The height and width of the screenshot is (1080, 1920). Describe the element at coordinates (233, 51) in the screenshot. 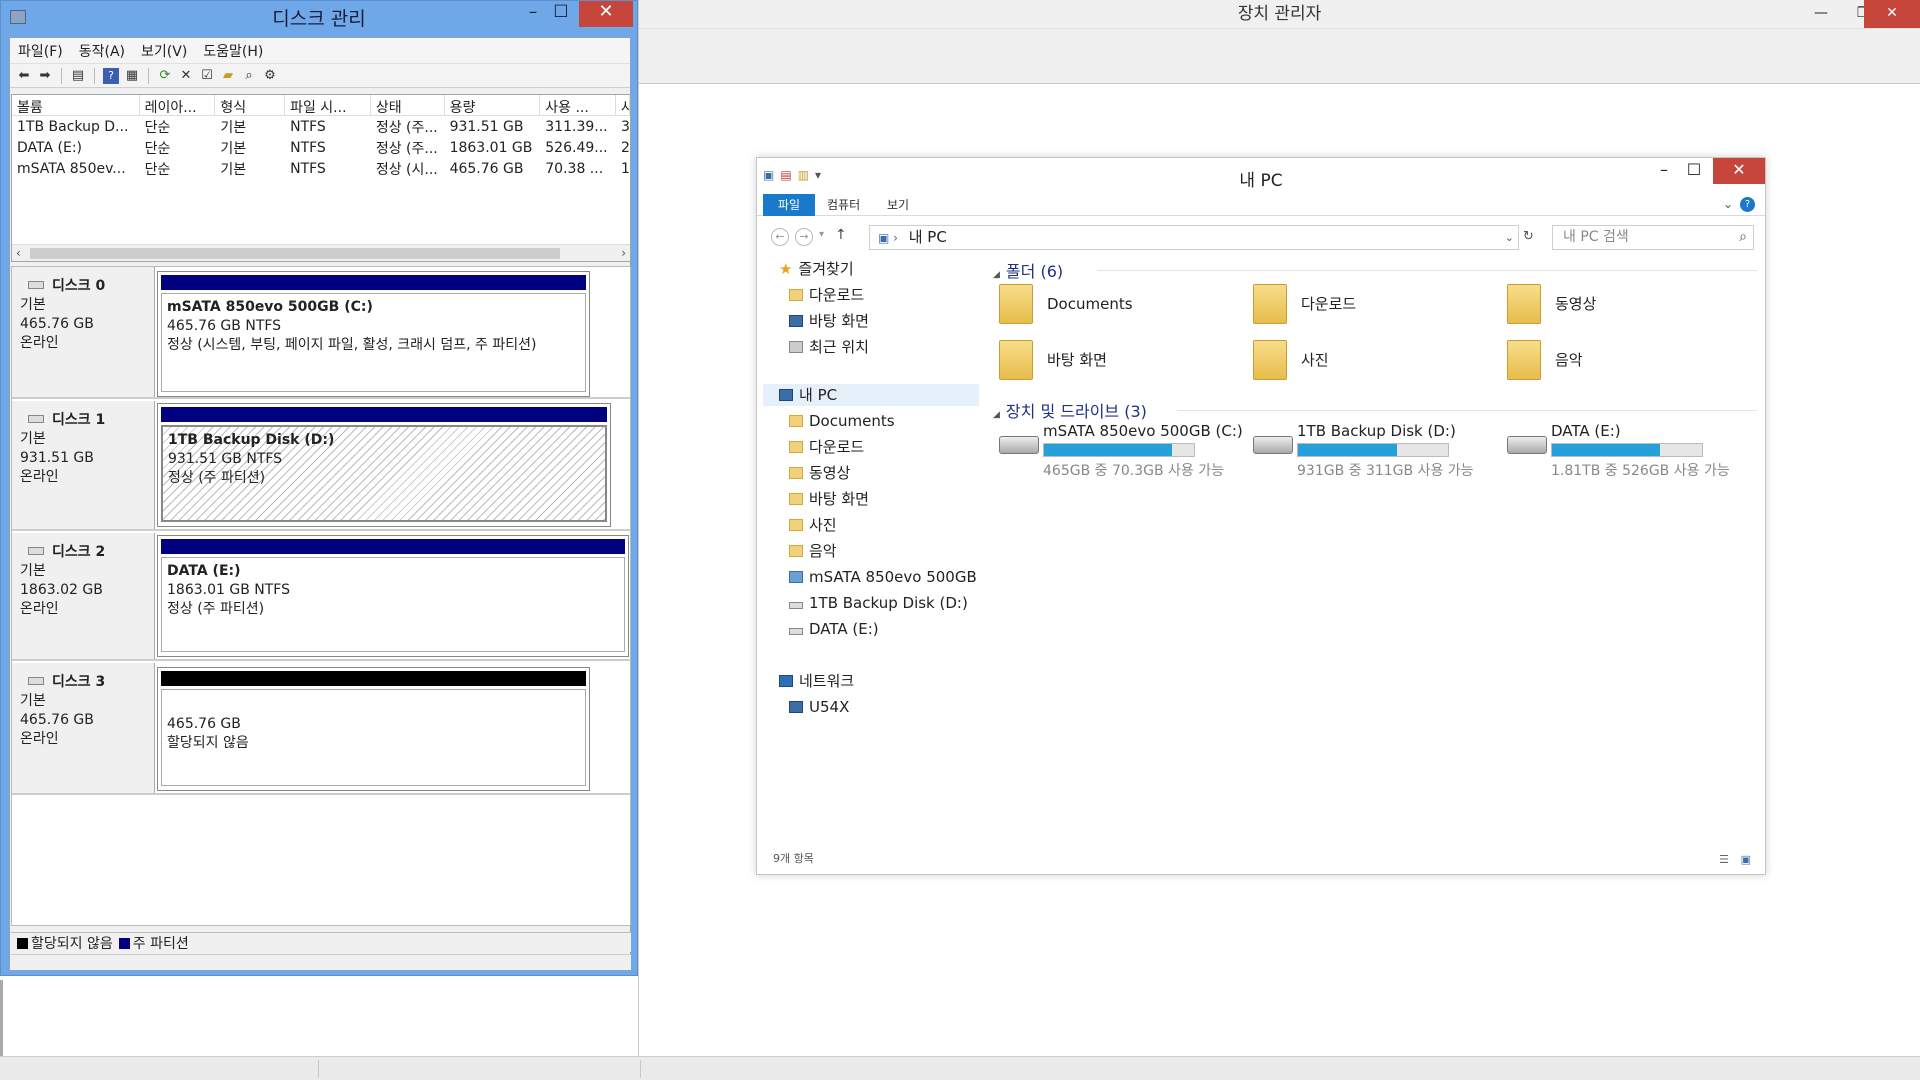

I see `menu-help: 도움말(H)` at that location.